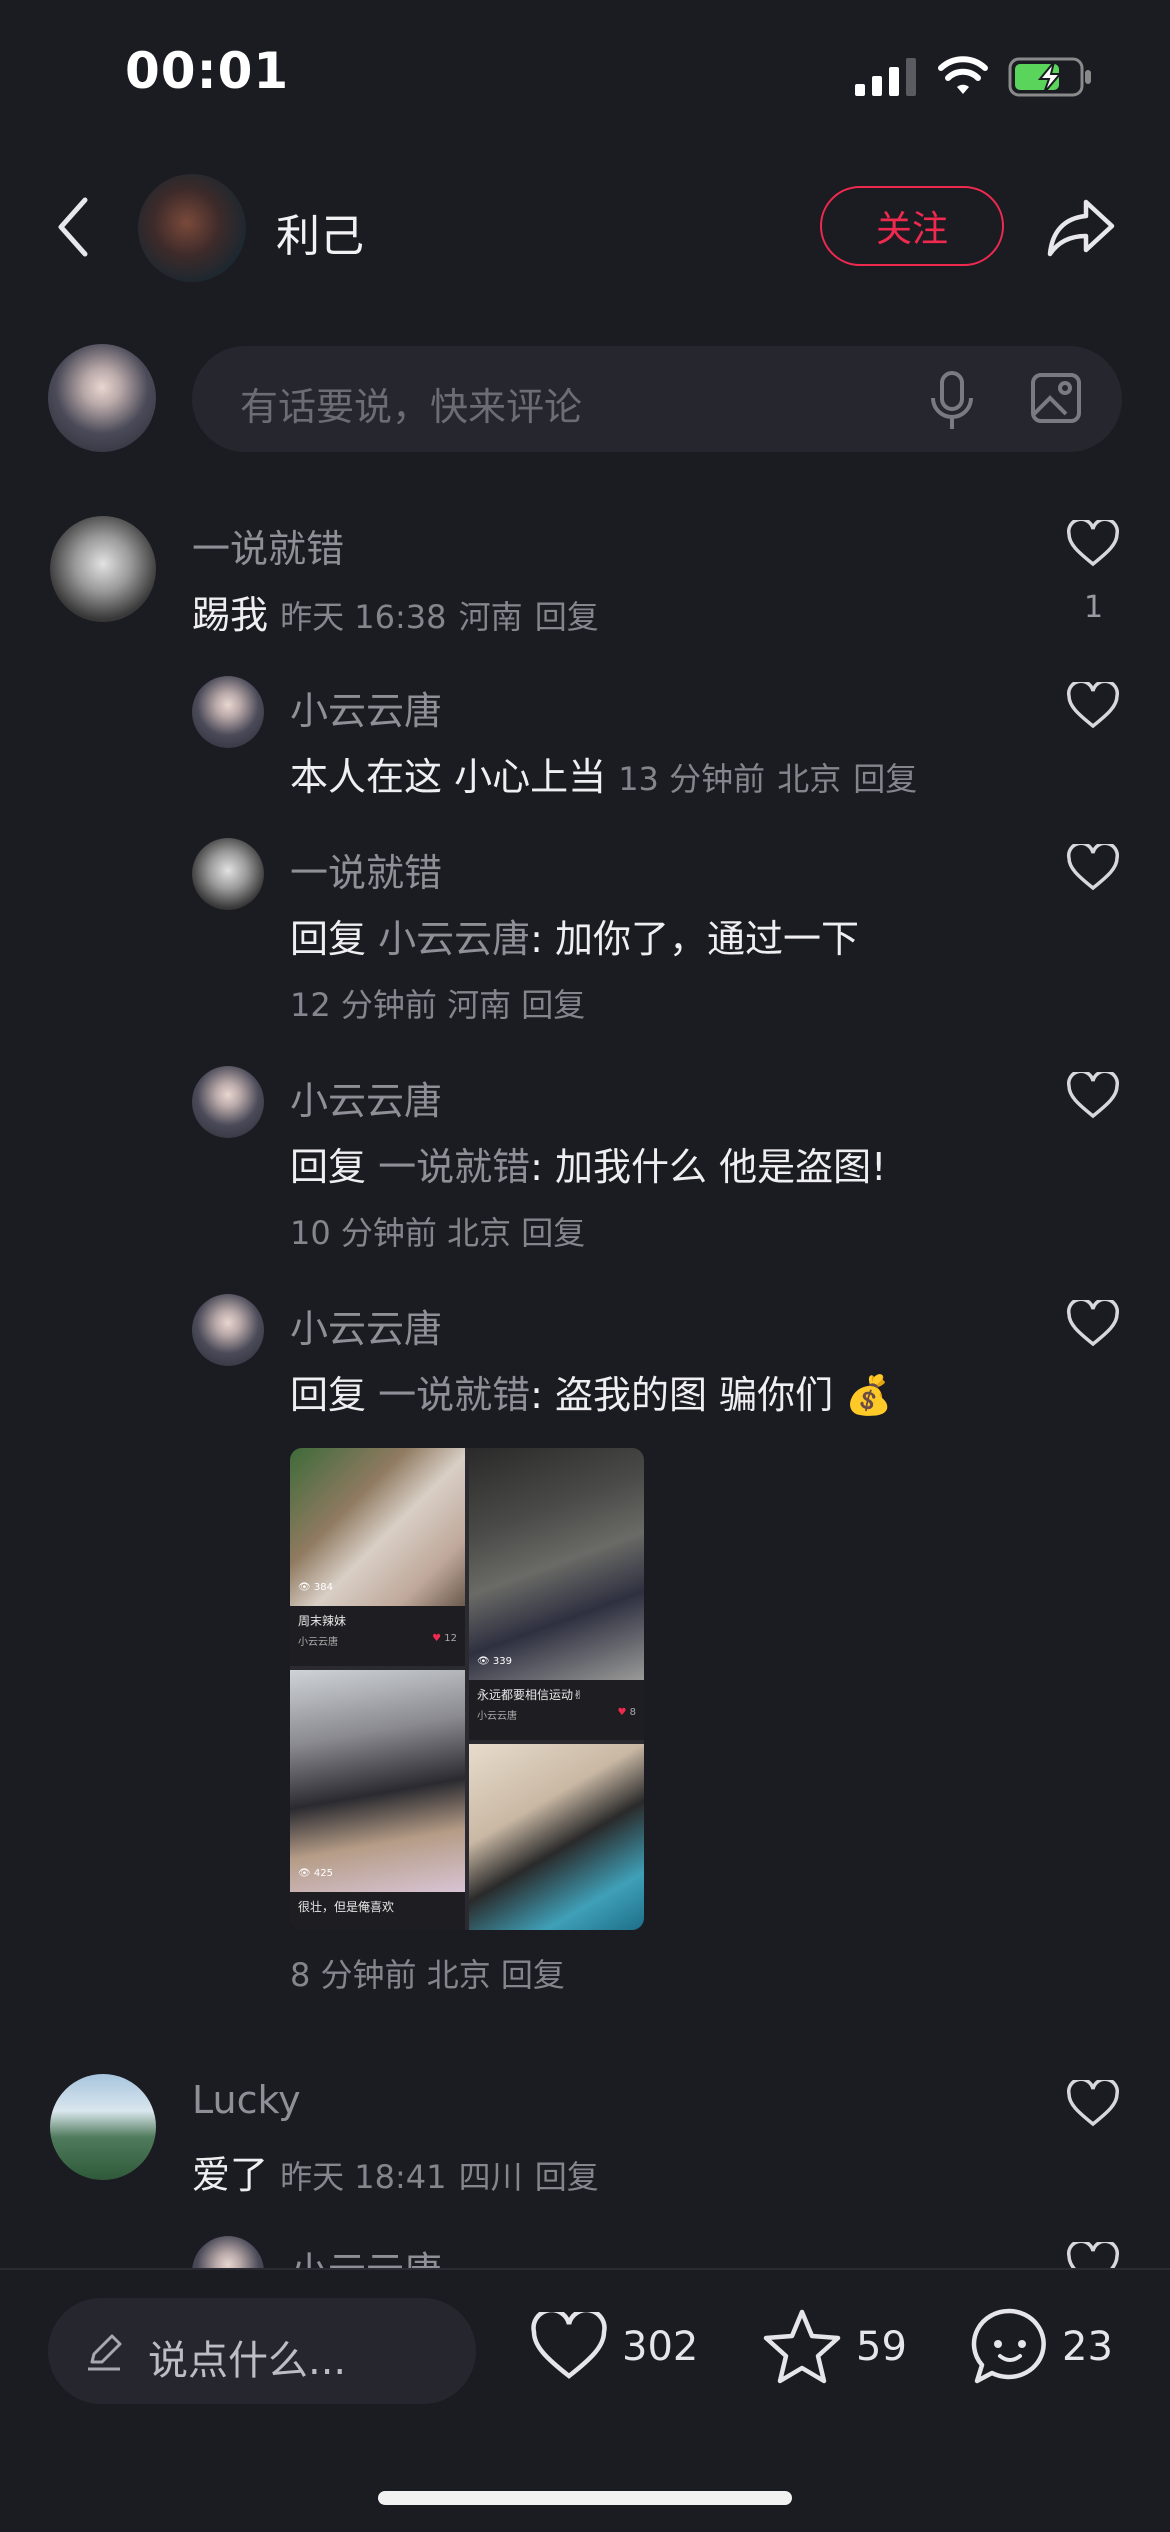 This screenshot has width=1170, height=2532. Describe the element at coordinates (363, 617) in the screenshot. I see `comment-time: 昨天 16:38` at that location.